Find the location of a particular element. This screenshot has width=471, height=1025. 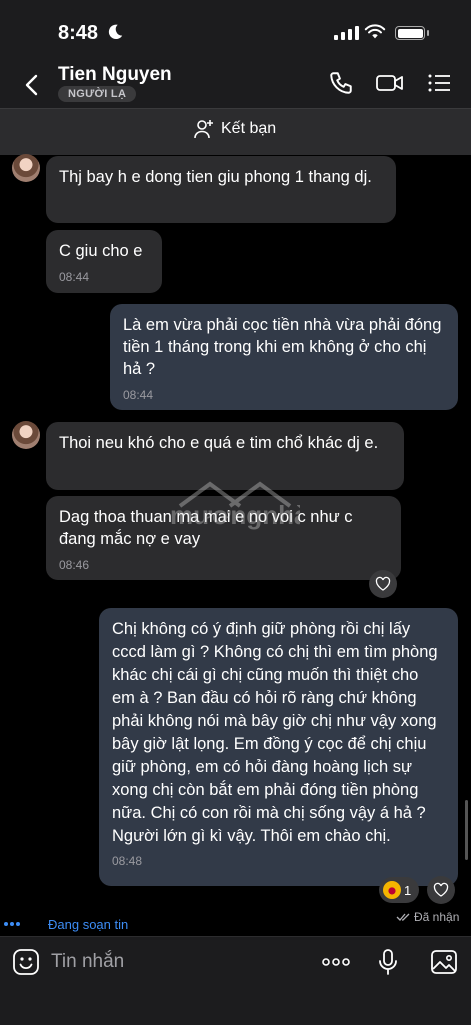

video-call-icon is located at coordinates (390, 83).